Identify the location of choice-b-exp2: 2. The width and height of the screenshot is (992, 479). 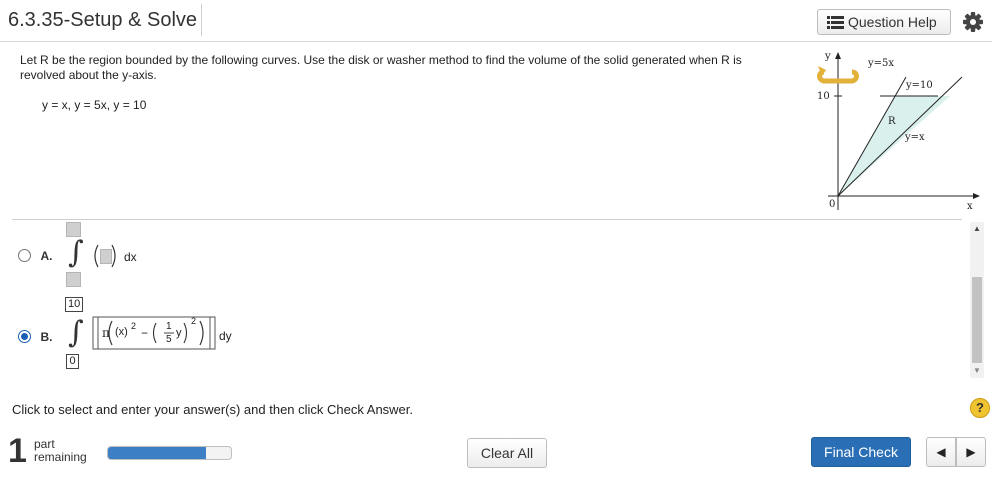
(194, 321).